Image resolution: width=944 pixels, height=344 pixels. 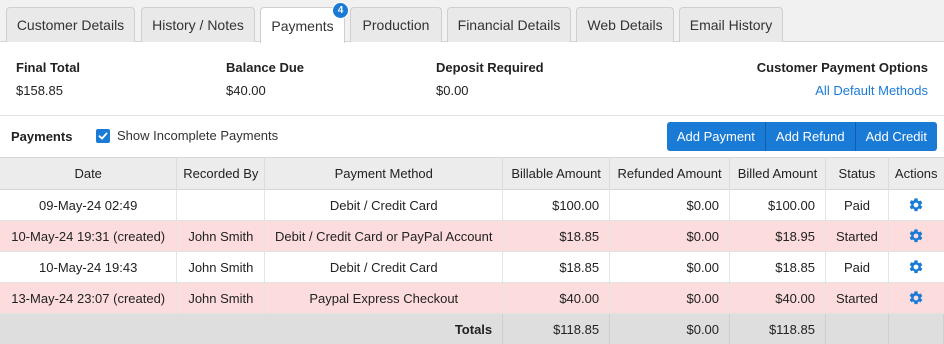 What do you see at coordinates (252, 328) in the screenshot?
I see `totals-label: Totals` at bounding box center [252, 328].